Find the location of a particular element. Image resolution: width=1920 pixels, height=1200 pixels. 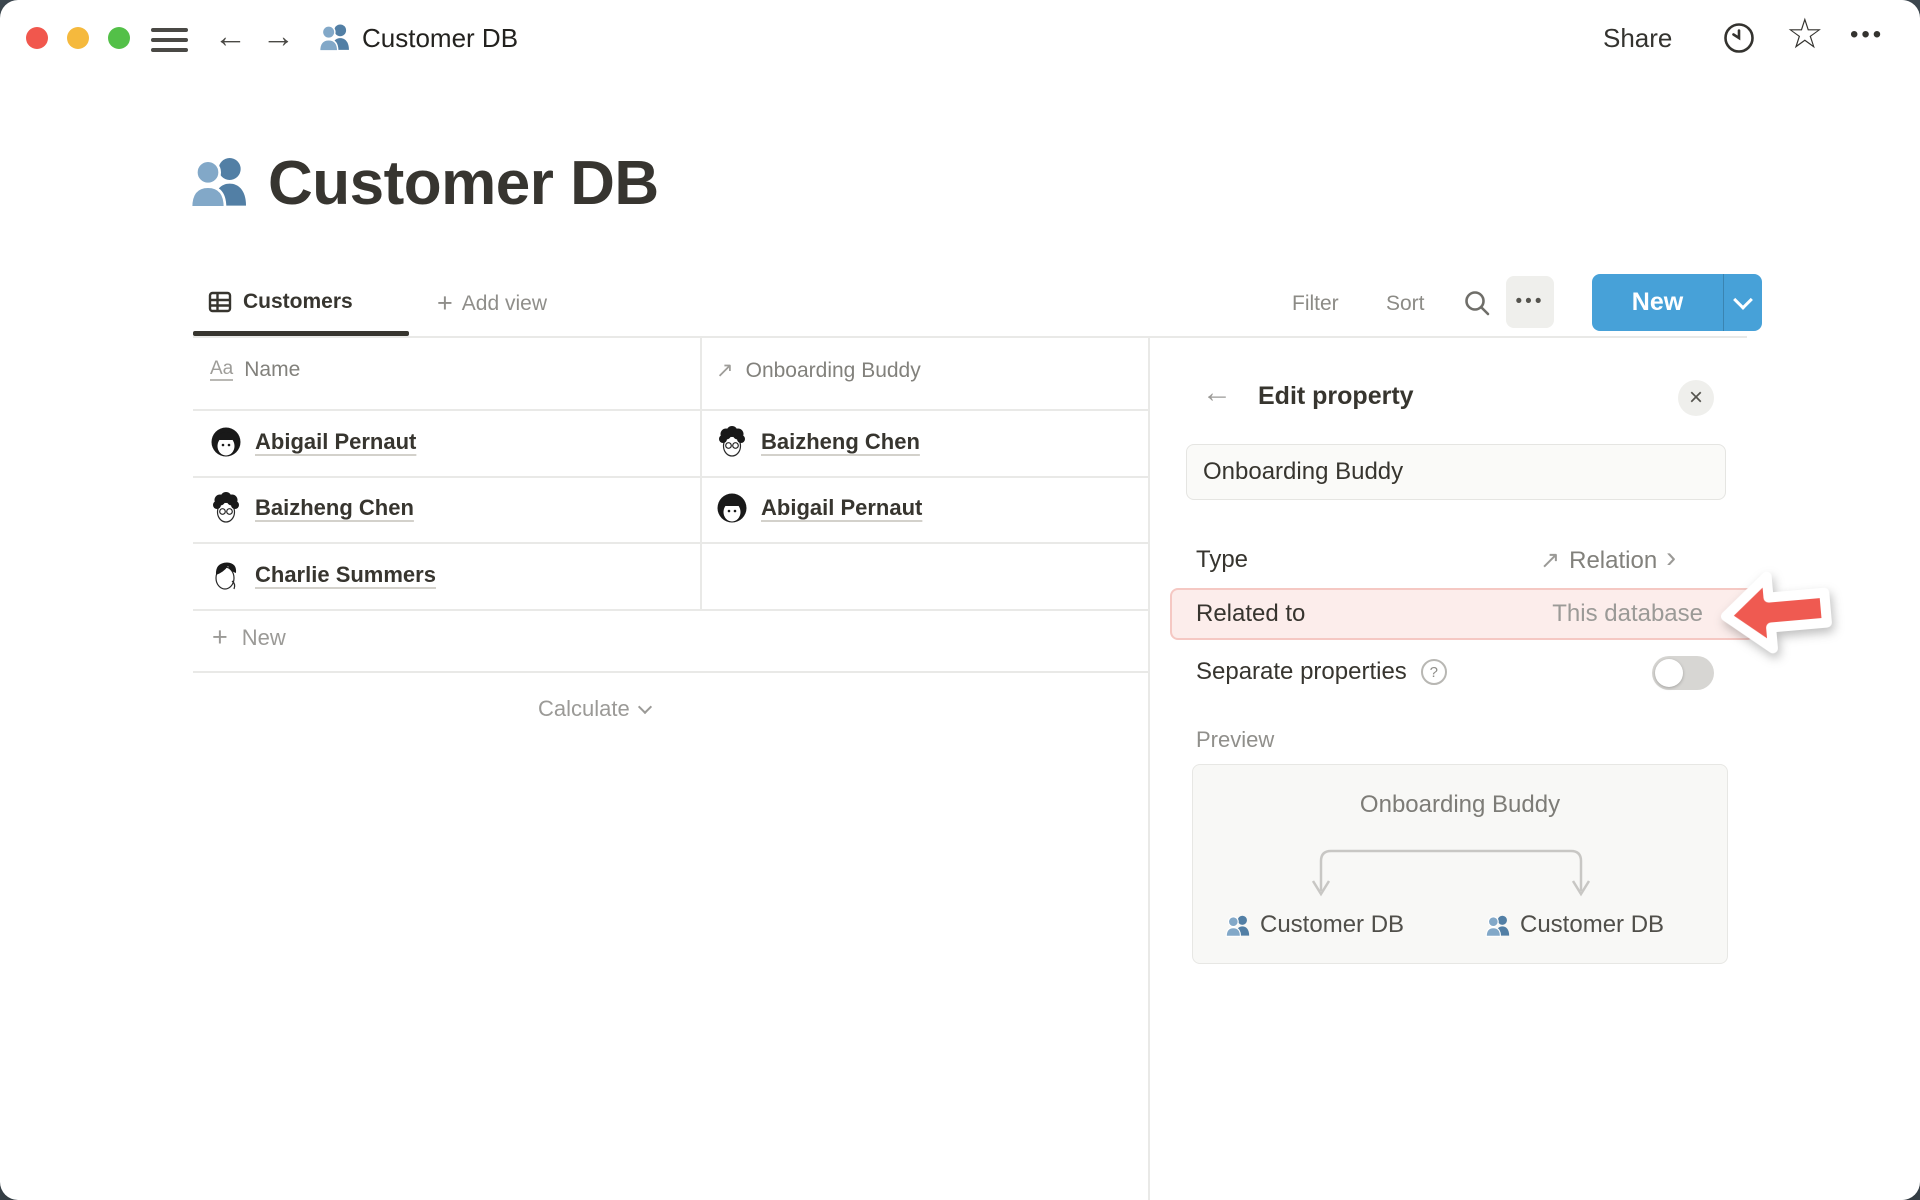

close-window-button is located at coordinates (37, 38).